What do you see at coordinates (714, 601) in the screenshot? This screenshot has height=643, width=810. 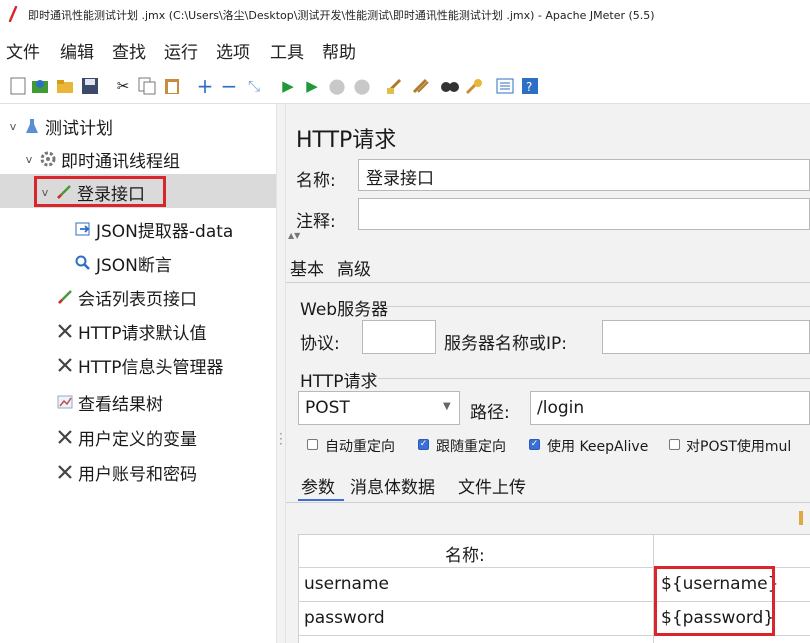 I see `highlight-box-values` at bounding box center [714, 601].